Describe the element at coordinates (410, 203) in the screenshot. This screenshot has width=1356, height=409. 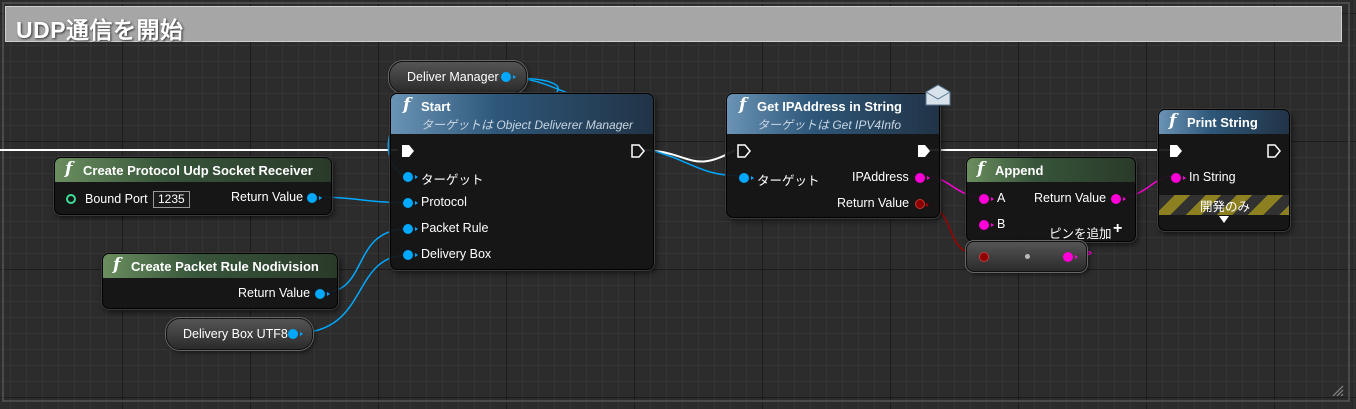
I see `protocol-pin` at that location.